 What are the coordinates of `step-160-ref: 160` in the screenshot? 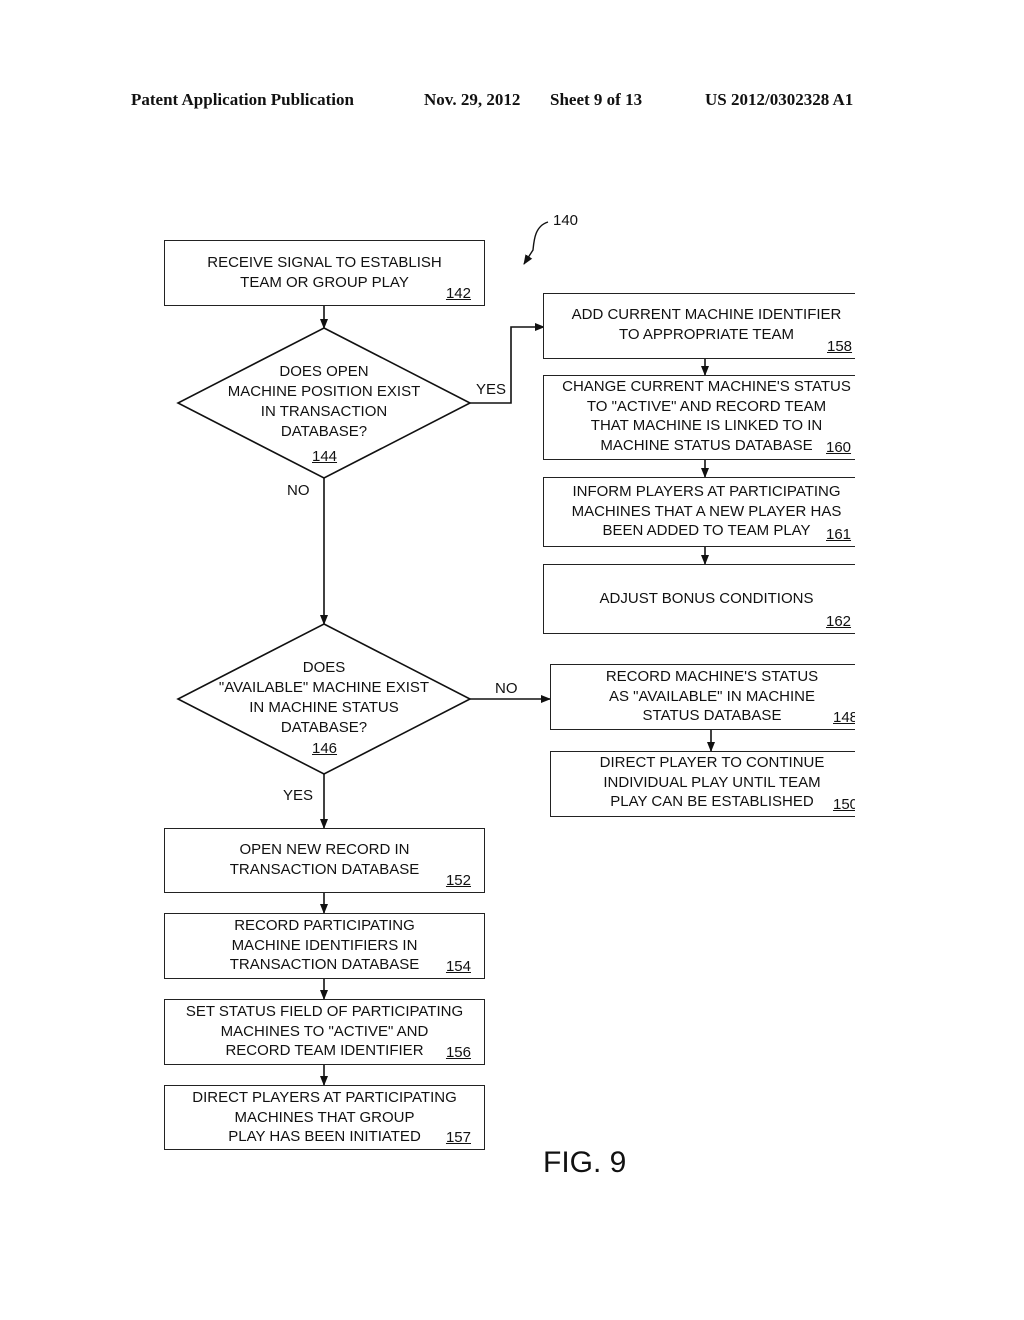 It's located at (839, 447).